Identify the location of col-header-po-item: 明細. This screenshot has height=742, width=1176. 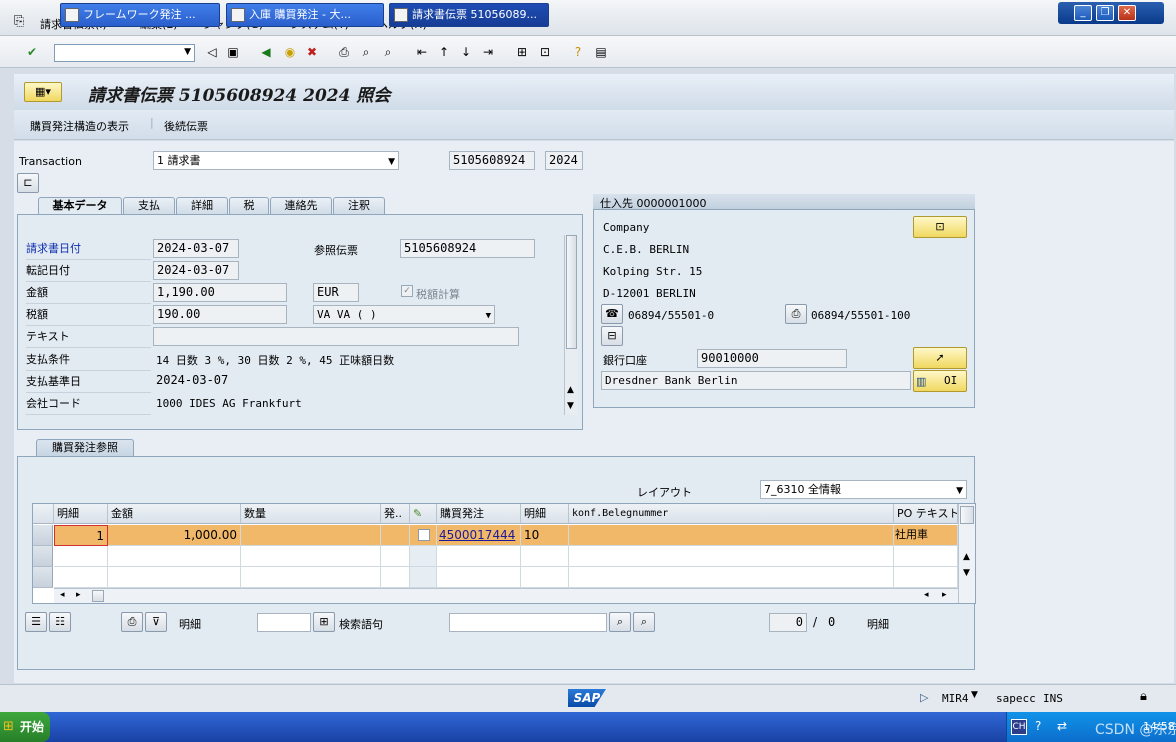
(545, 514).